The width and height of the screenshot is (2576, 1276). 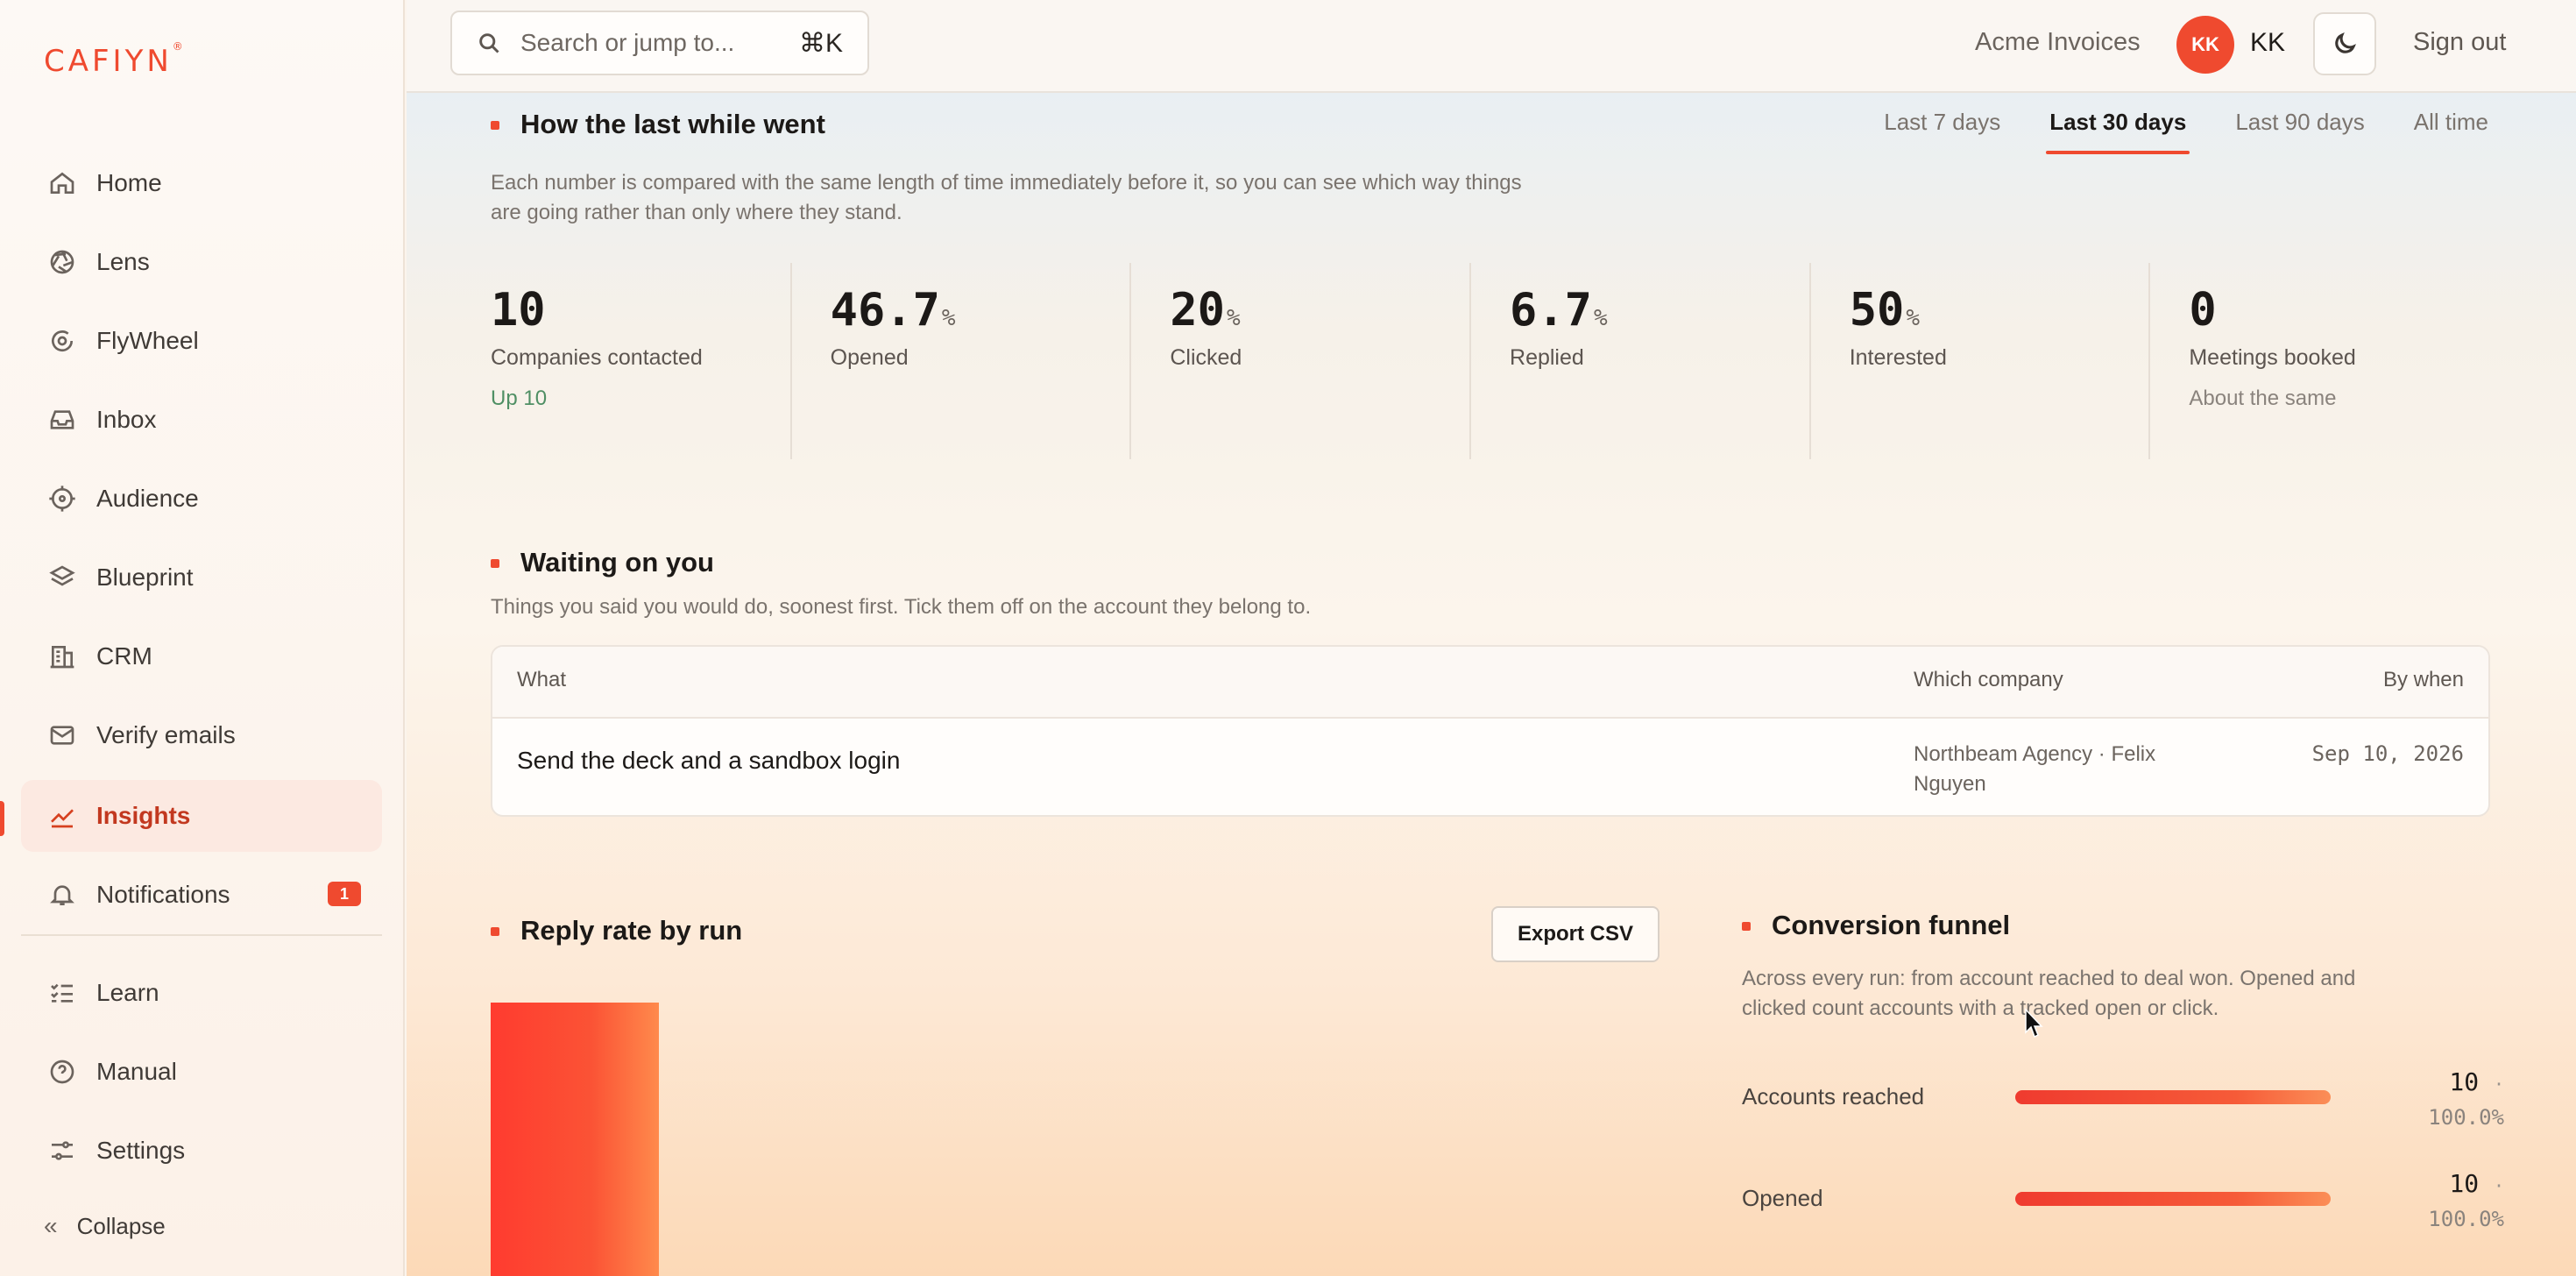 I want to click on task-company: Northbeam Agency · Felix Nguyen, so click(x=2034, y=769).